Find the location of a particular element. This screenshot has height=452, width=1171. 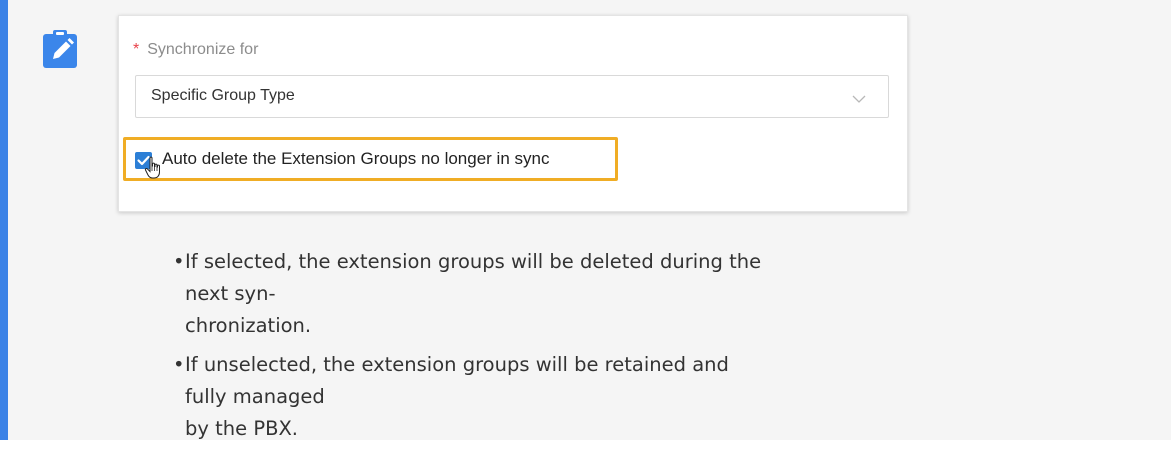

field-label-text: Synchronize for is located at coordinates (203, 49).